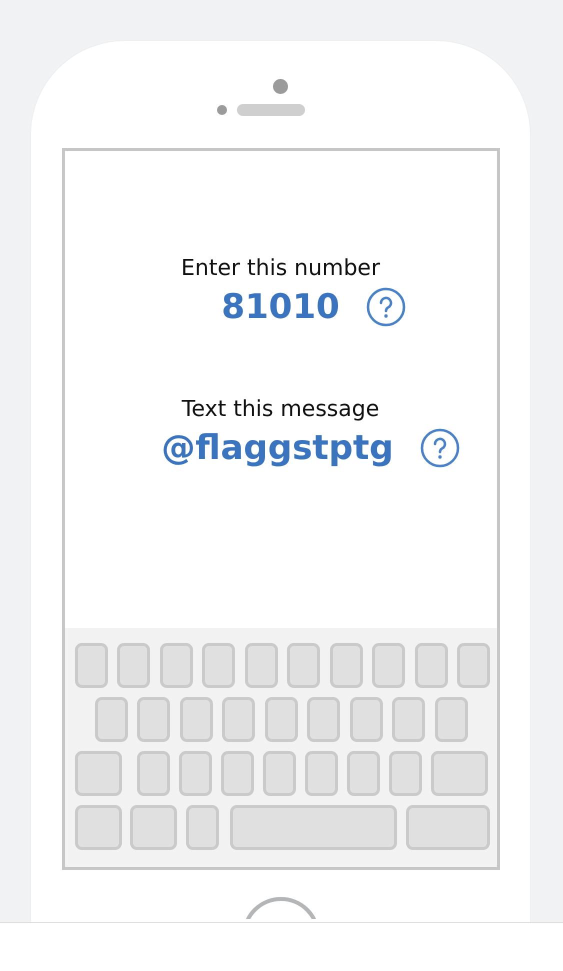 This screenshot has width=563, height=971. I want to click on camera-icon, so click(280, 86).